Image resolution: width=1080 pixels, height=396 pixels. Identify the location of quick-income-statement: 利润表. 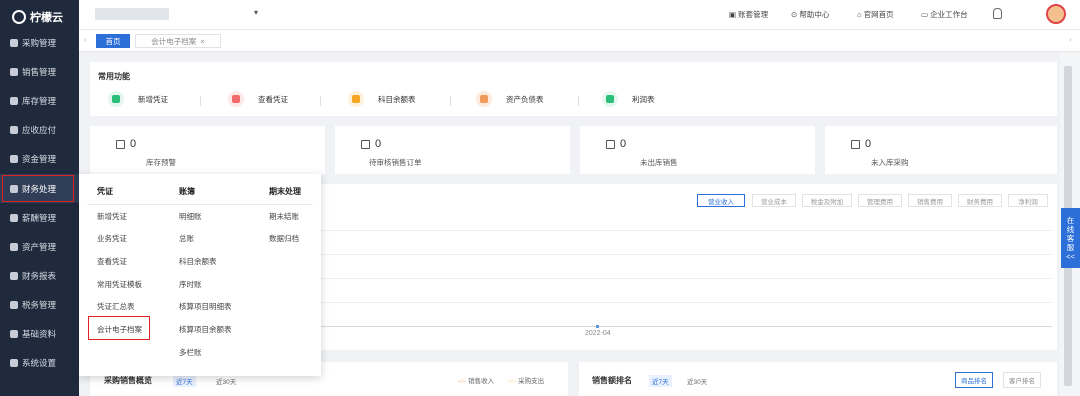
(628, 99).